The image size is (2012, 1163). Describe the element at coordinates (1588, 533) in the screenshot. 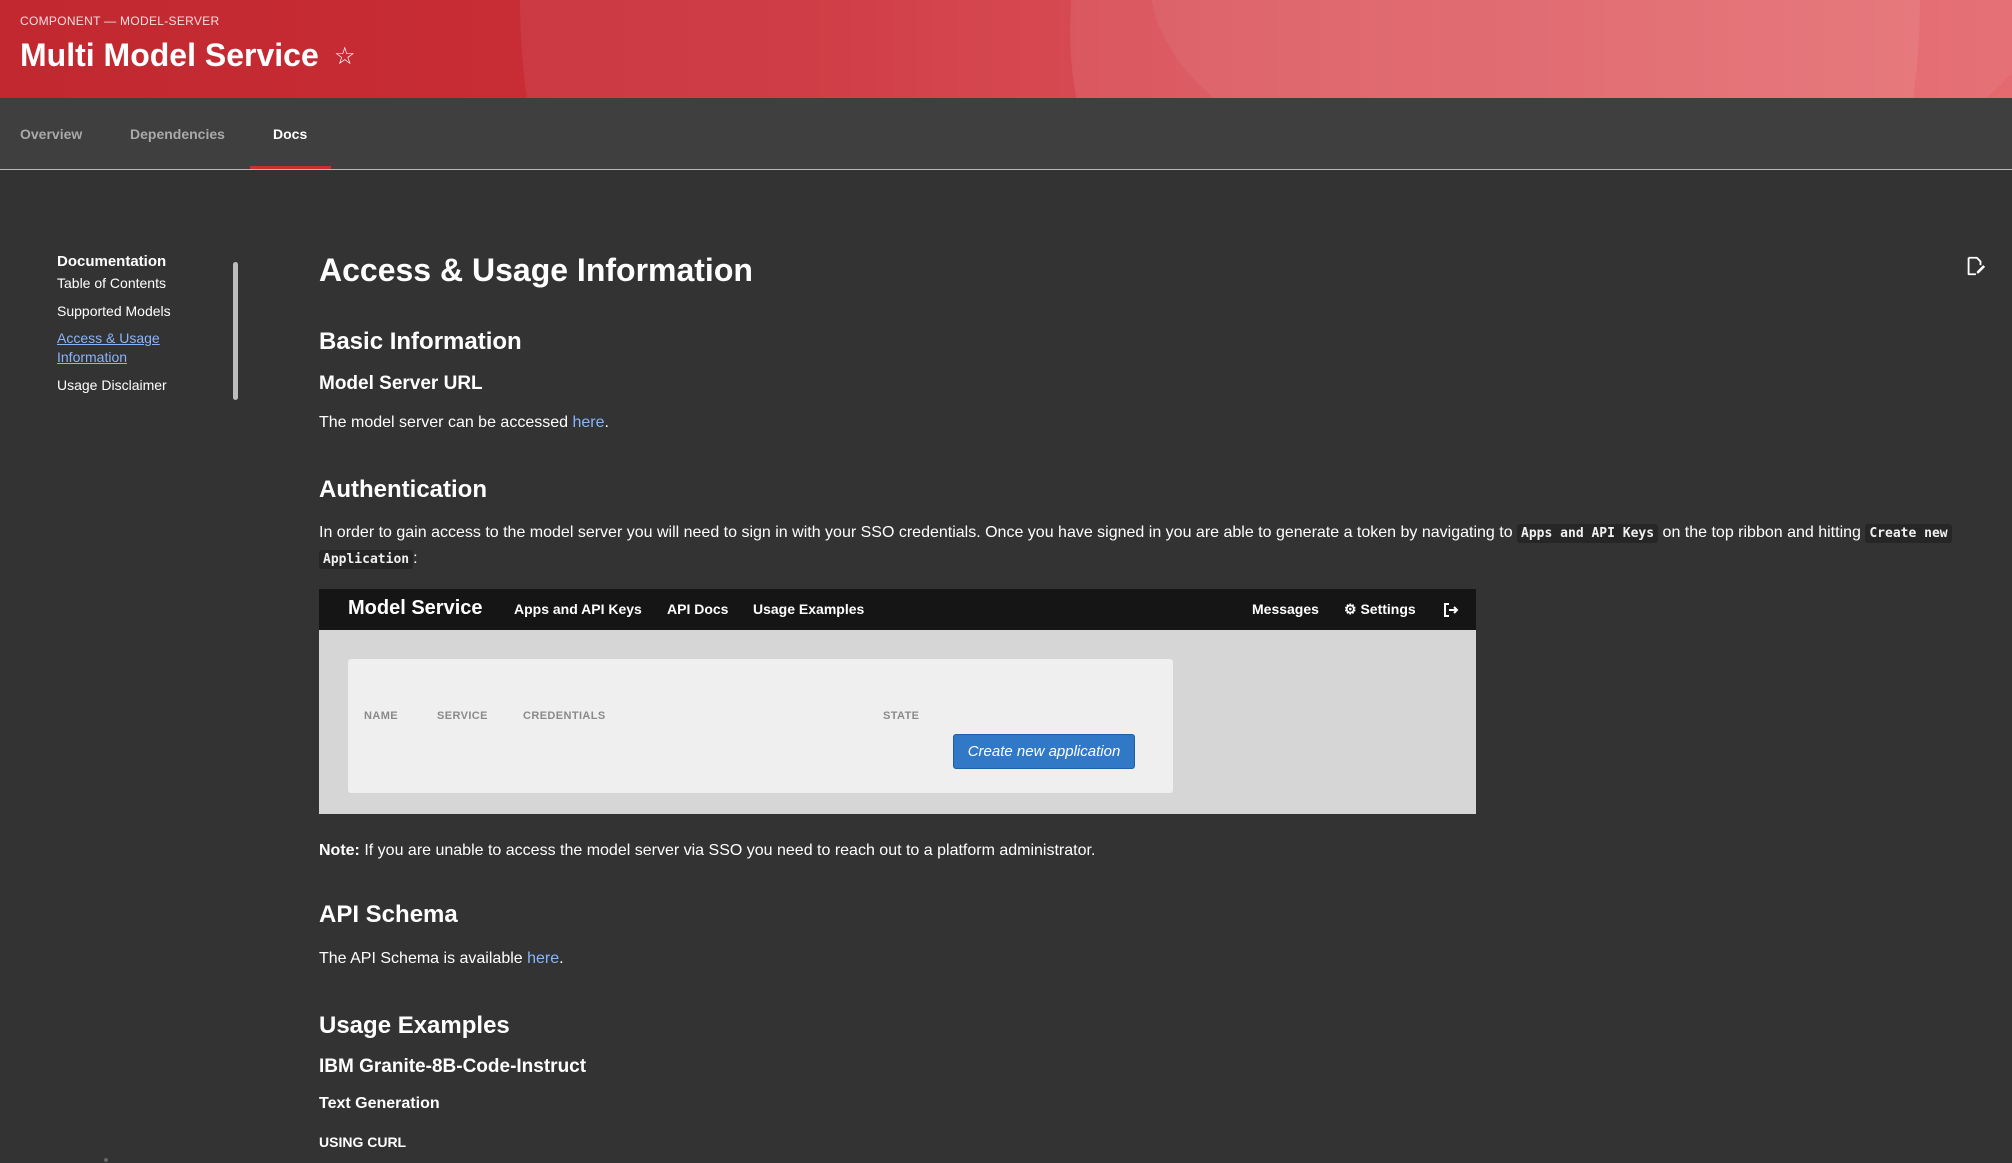

I see `inline-code: Apps and API Keys` at that location.